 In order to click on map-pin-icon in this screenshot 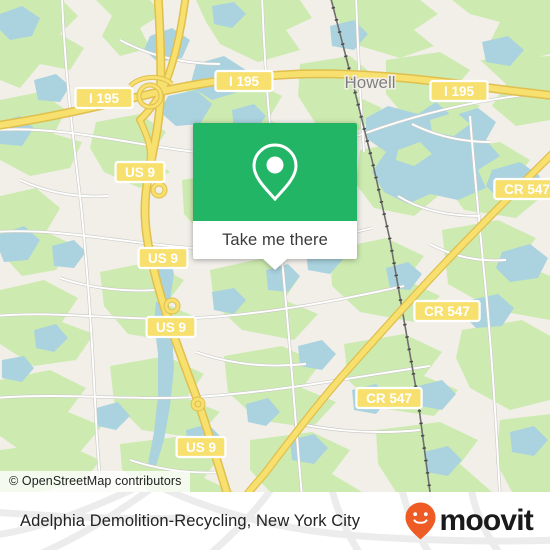, I will do `click(275, 172)`.